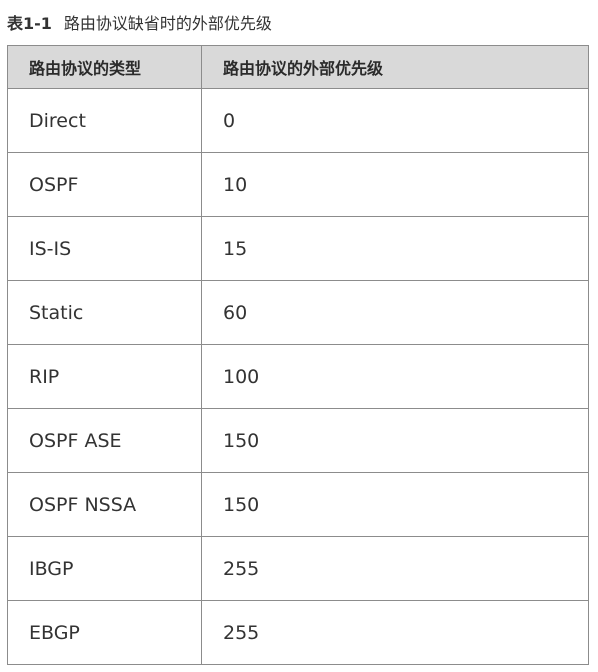 Image resolution: width=598 pixels, height=672 pixels. I want to click on protocol-cell: RIP, so click(104, 376).